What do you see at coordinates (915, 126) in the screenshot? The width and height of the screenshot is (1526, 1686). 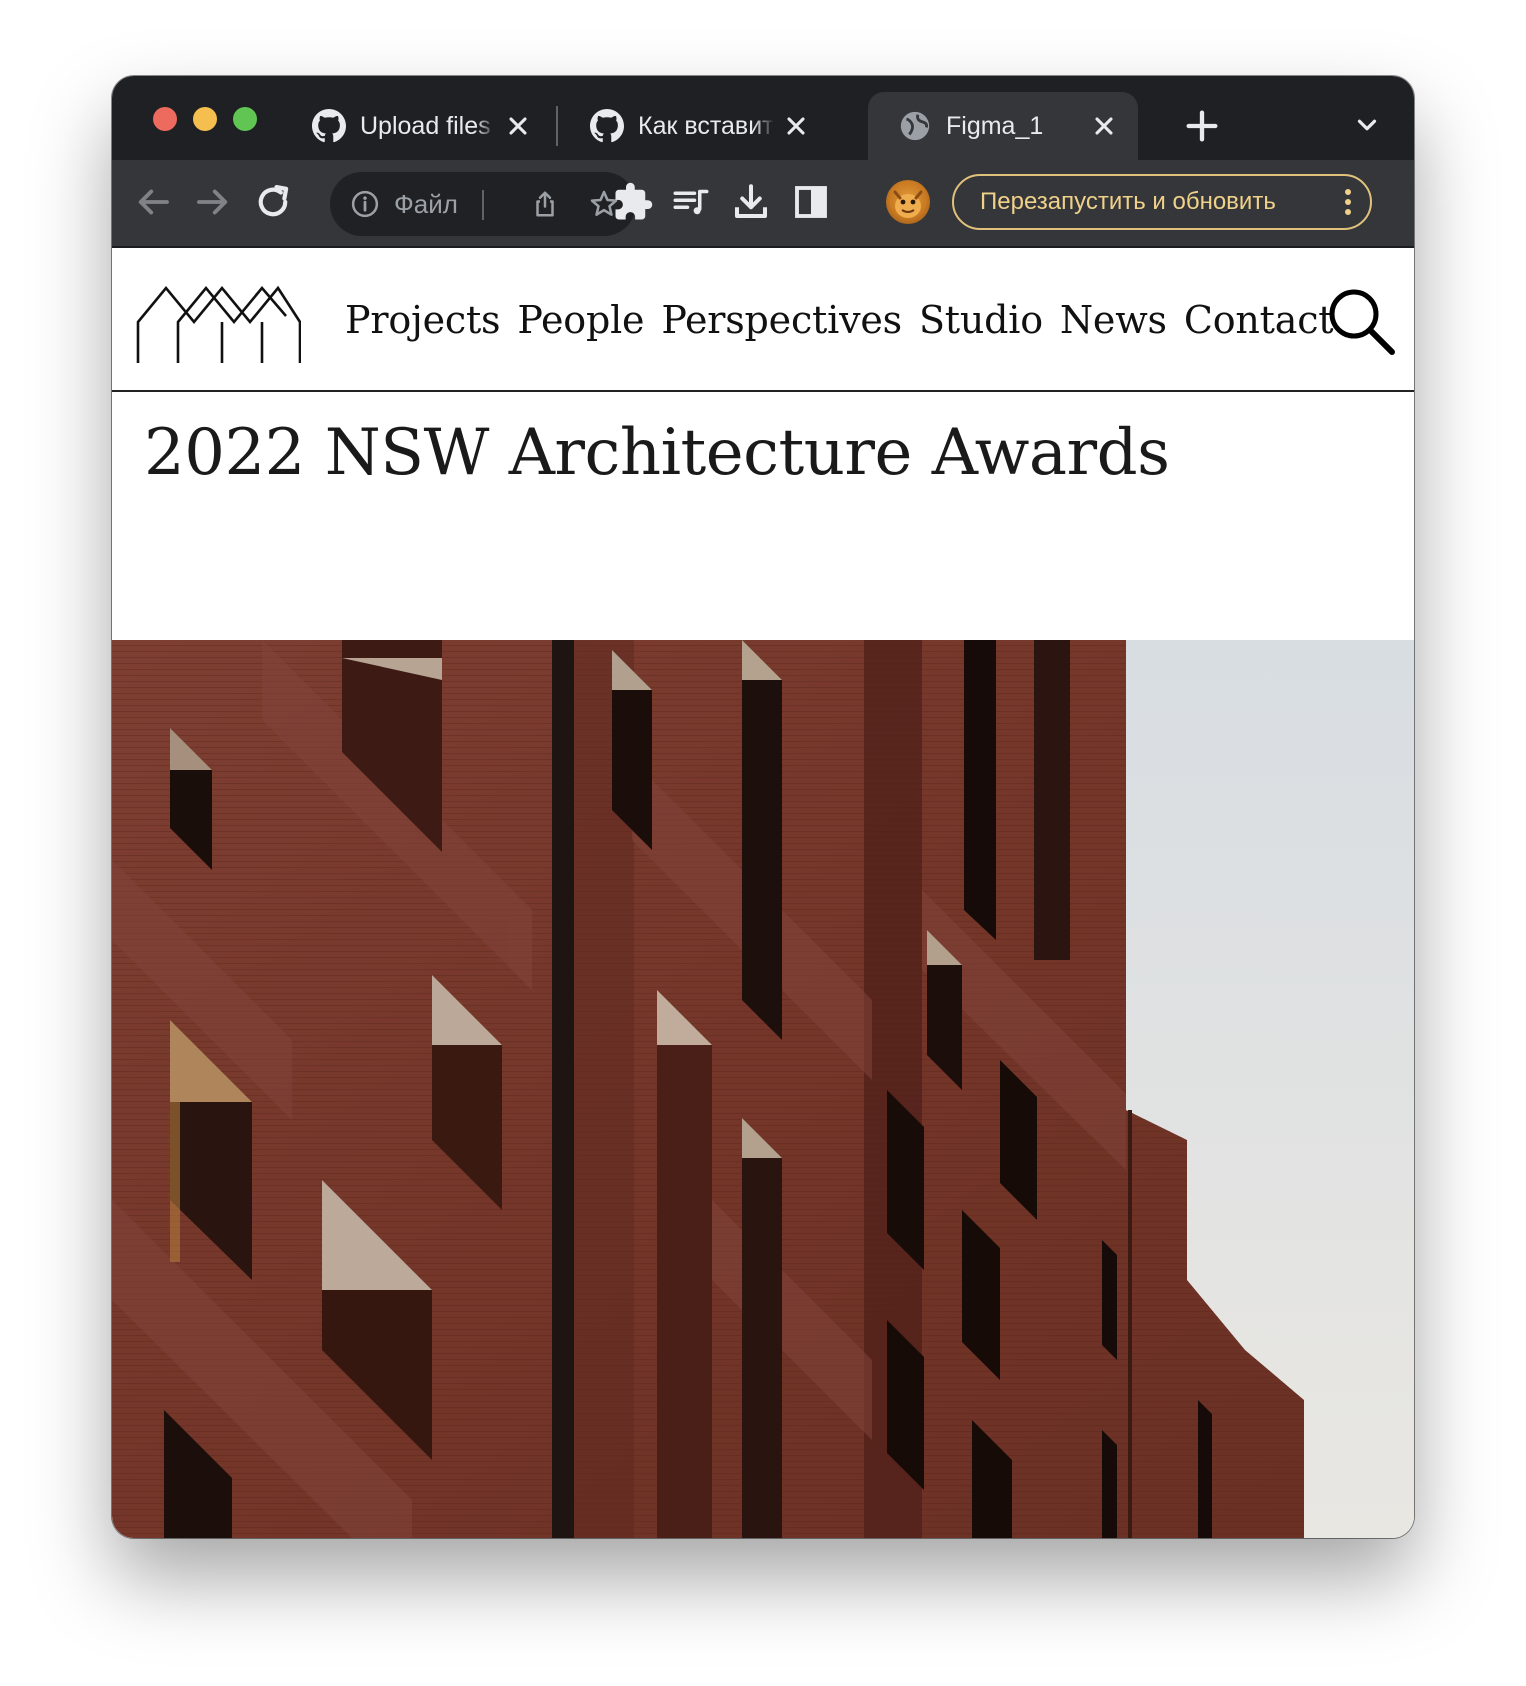 I see `globe-icon` at bounding box center [915, 126].